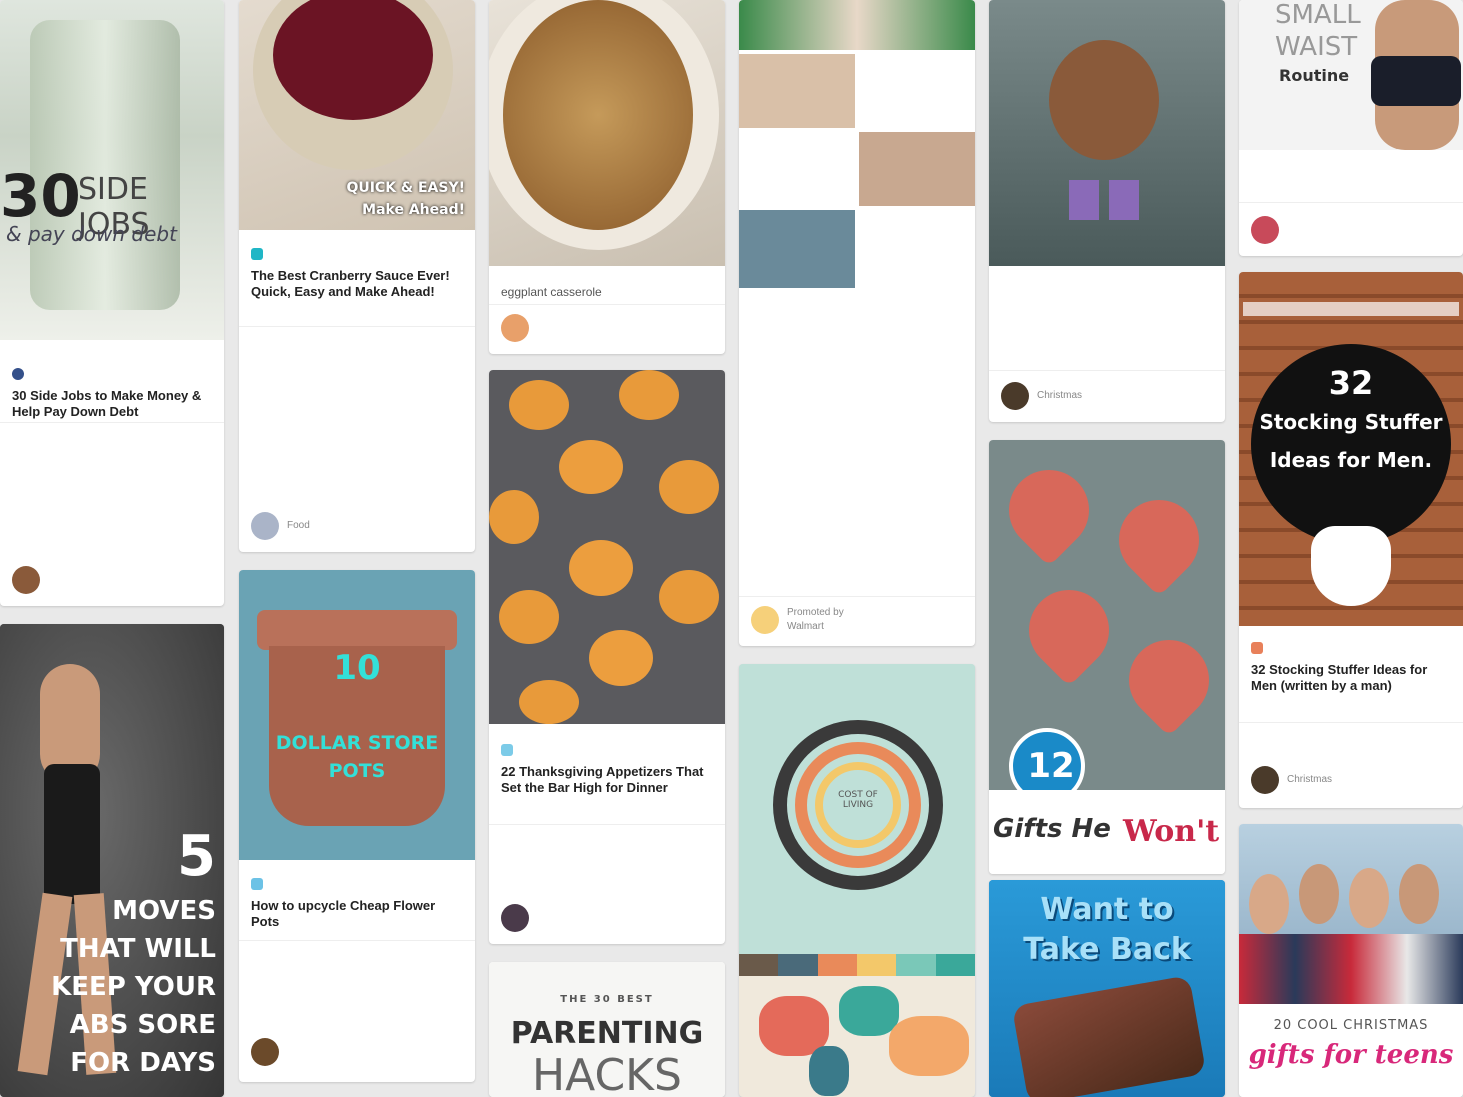  Describe the element at coordinates (112, 170) in the screenshot. I see `pin-image: 30 SIDE JOBS & pay down debt` at that location.